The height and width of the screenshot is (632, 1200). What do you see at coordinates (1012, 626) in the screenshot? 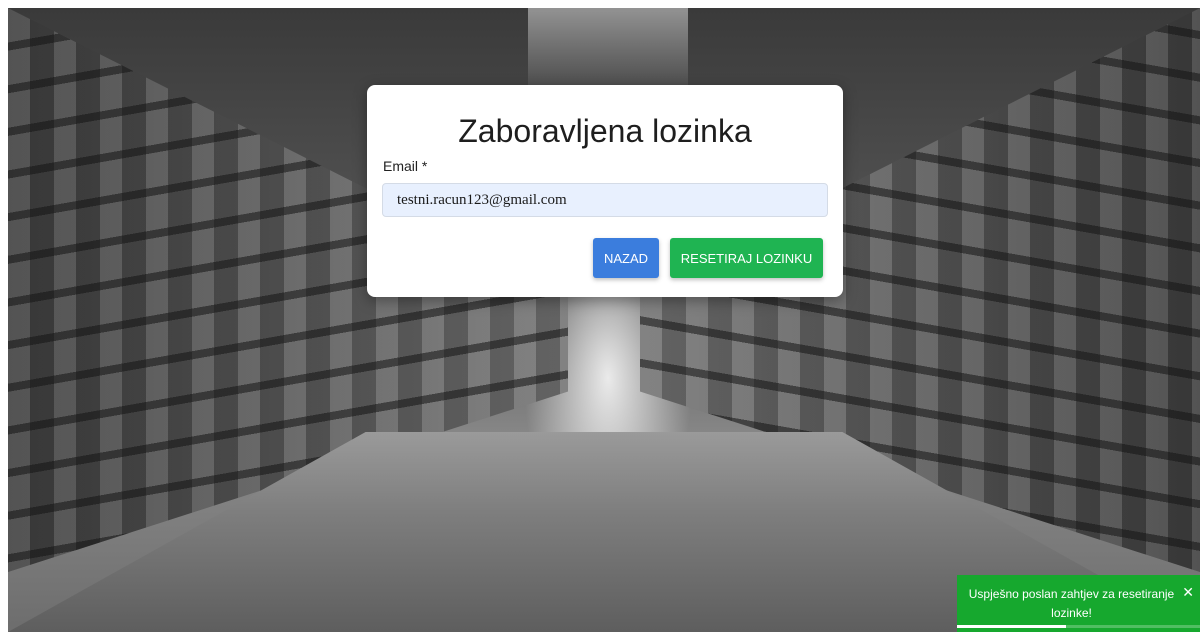
I see `toast-progress-bar` at bounding box center [1012, 626].